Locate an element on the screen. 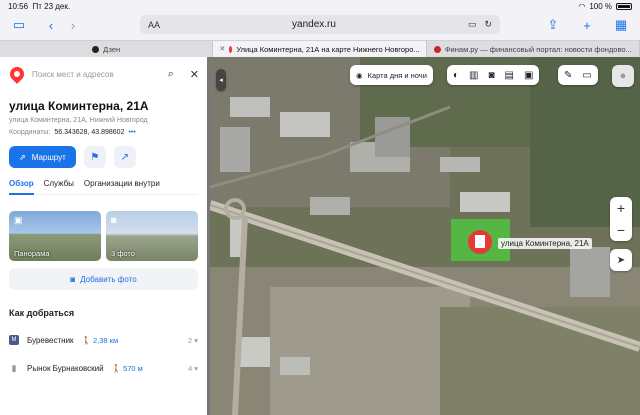  wifi-icon: ◠ is located at coordinates (582, 6).